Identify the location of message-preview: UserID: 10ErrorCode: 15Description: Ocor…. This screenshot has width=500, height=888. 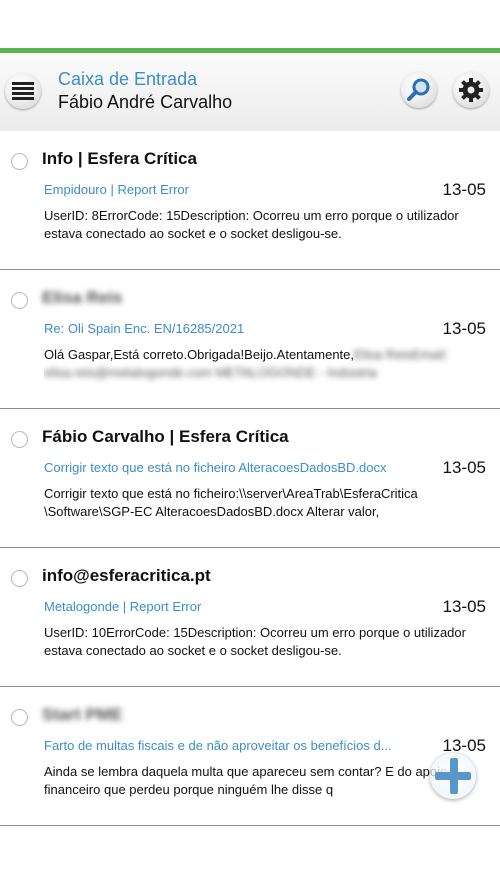
(255, 641).